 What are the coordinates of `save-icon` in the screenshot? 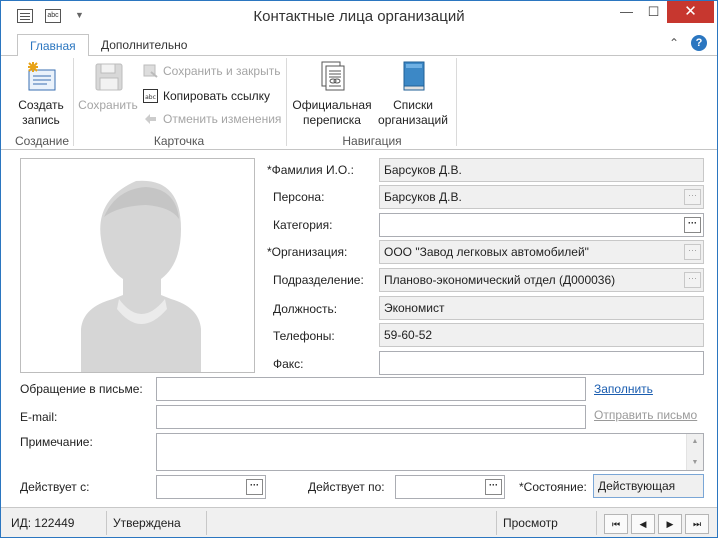 It's located at (108, 77).